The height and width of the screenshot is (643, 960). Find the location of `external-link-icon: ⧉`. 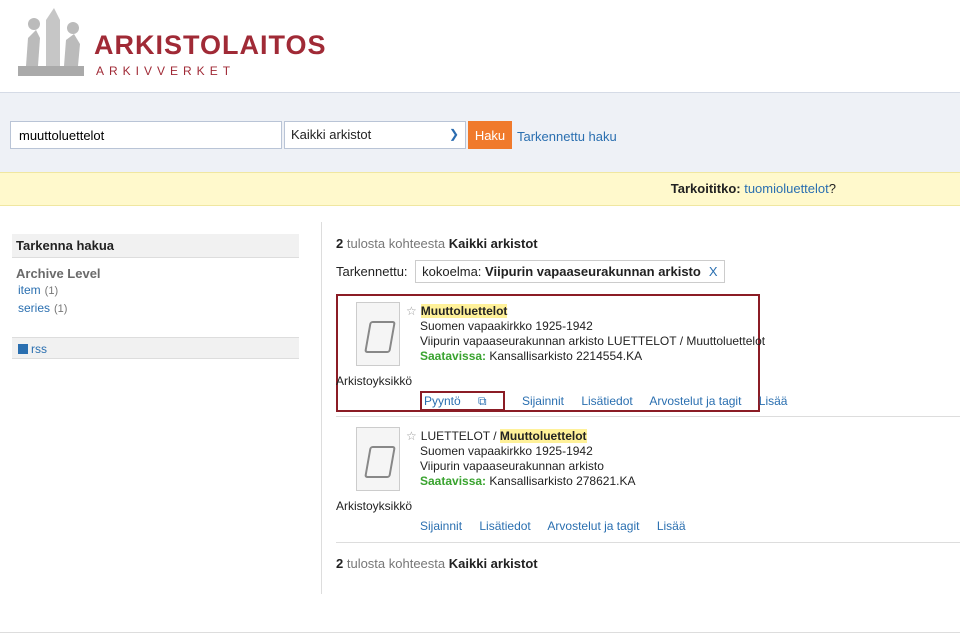

external-link-icon: ⧉ is located at coordinates (482, 401).